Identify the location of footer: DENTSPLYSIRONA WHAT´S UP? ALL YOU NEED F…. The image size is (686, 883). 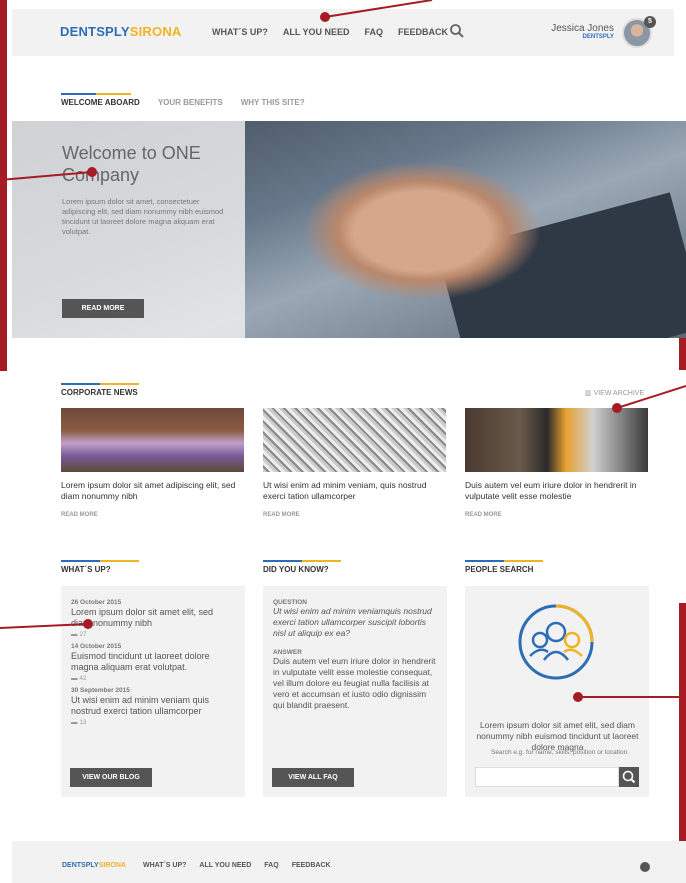
(349, 862).